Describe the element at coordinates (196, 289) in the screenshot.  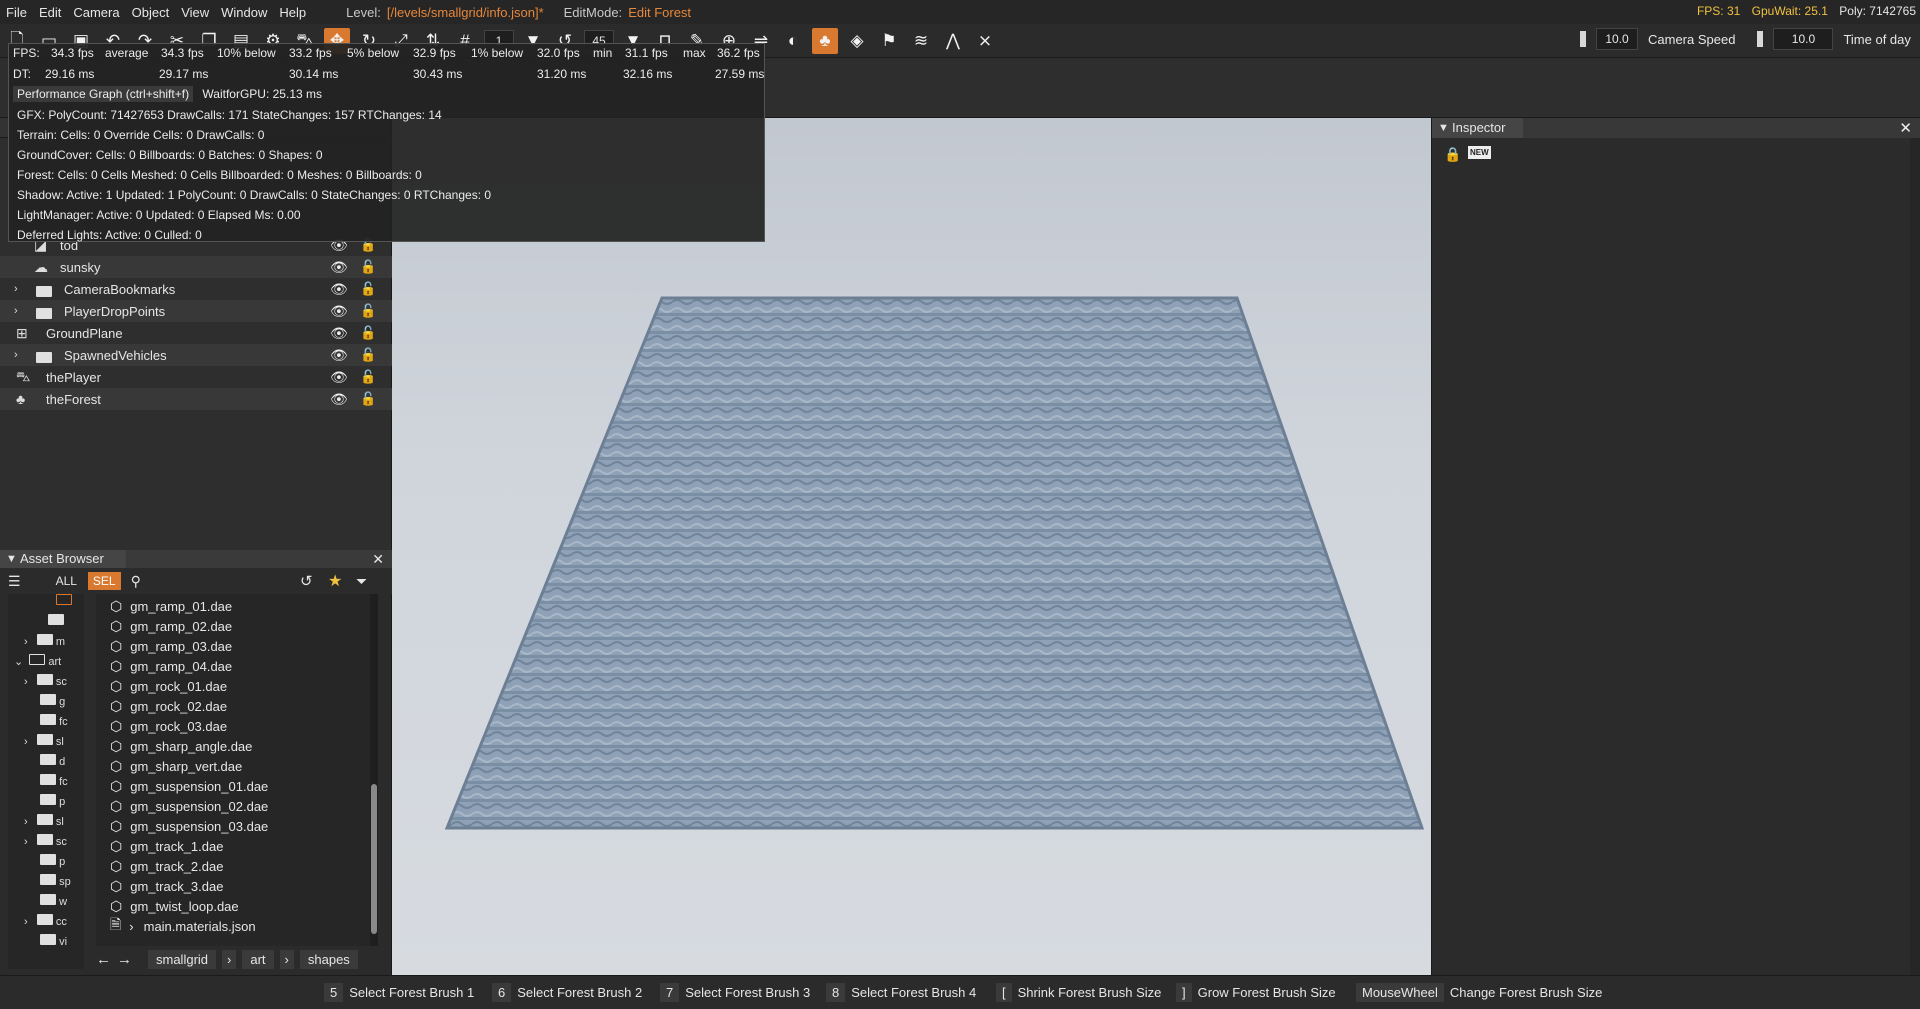
I see `tree-row-camerabookmarks: › CameraBookmarks 👁 🔓` at that location.